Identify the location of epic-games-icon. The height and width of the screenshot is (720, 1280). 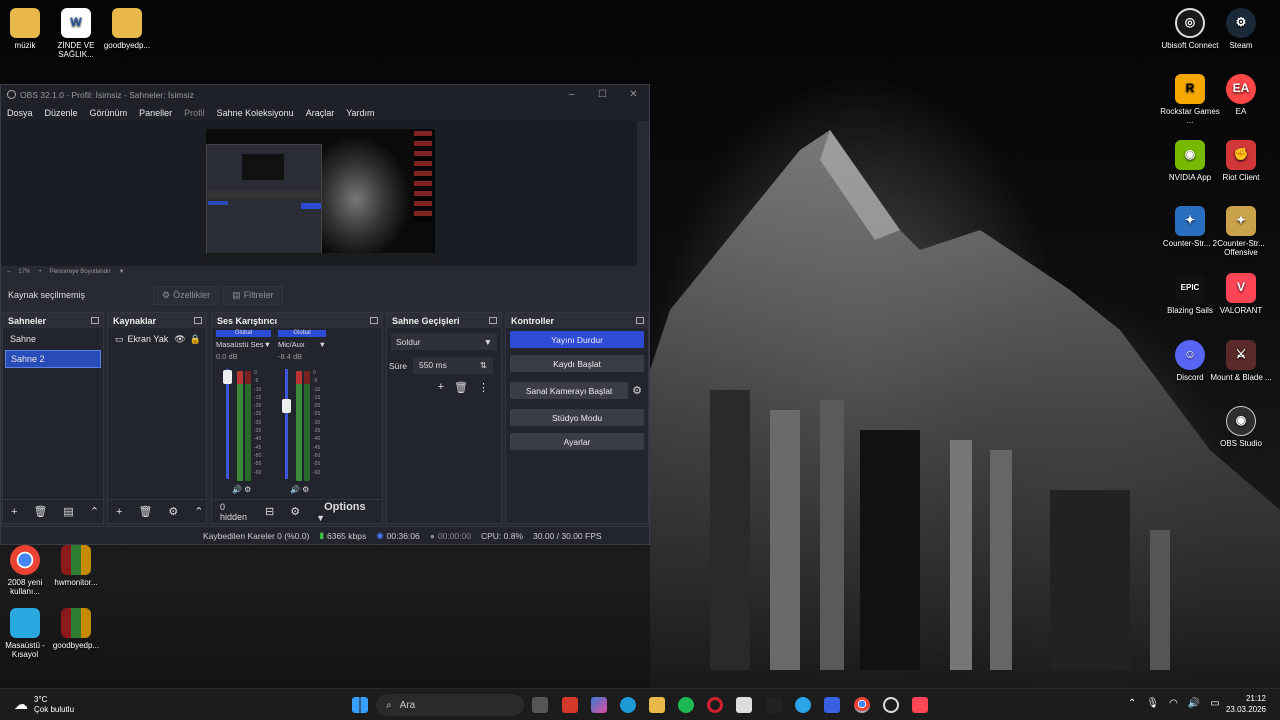
(774, 705).